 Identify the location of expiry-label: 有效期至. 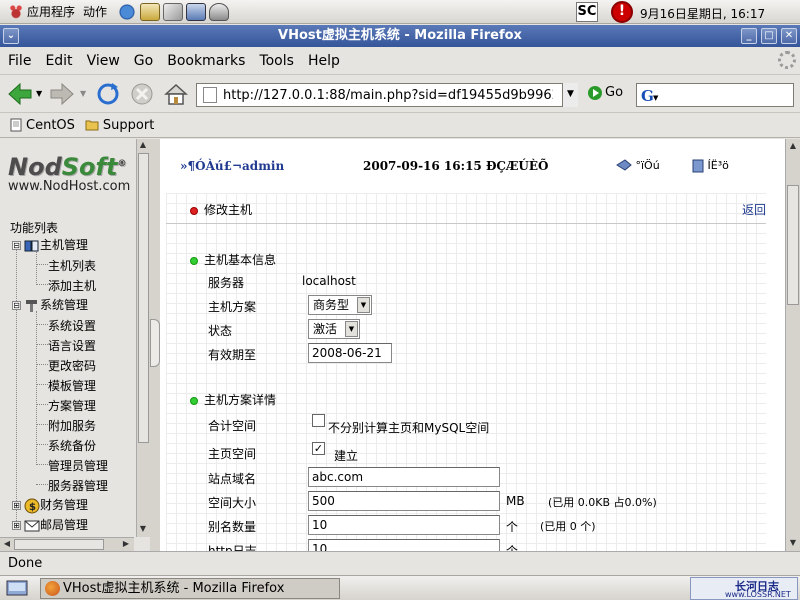
(232, 355).